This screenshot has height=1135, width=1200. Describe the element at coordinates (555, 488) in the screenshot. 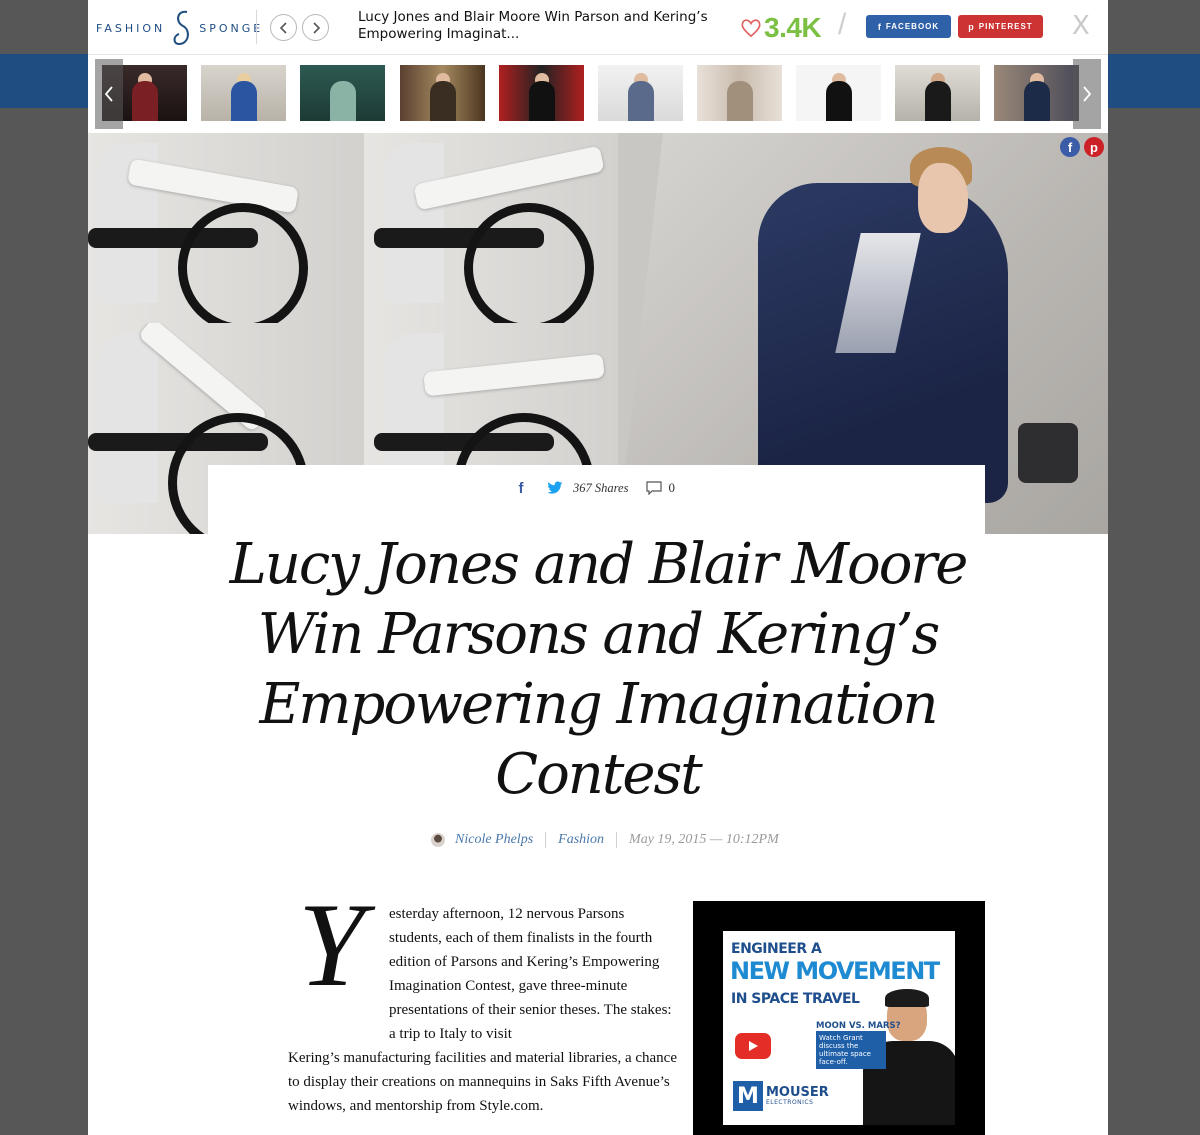

I see `twitter-icon` at that location.